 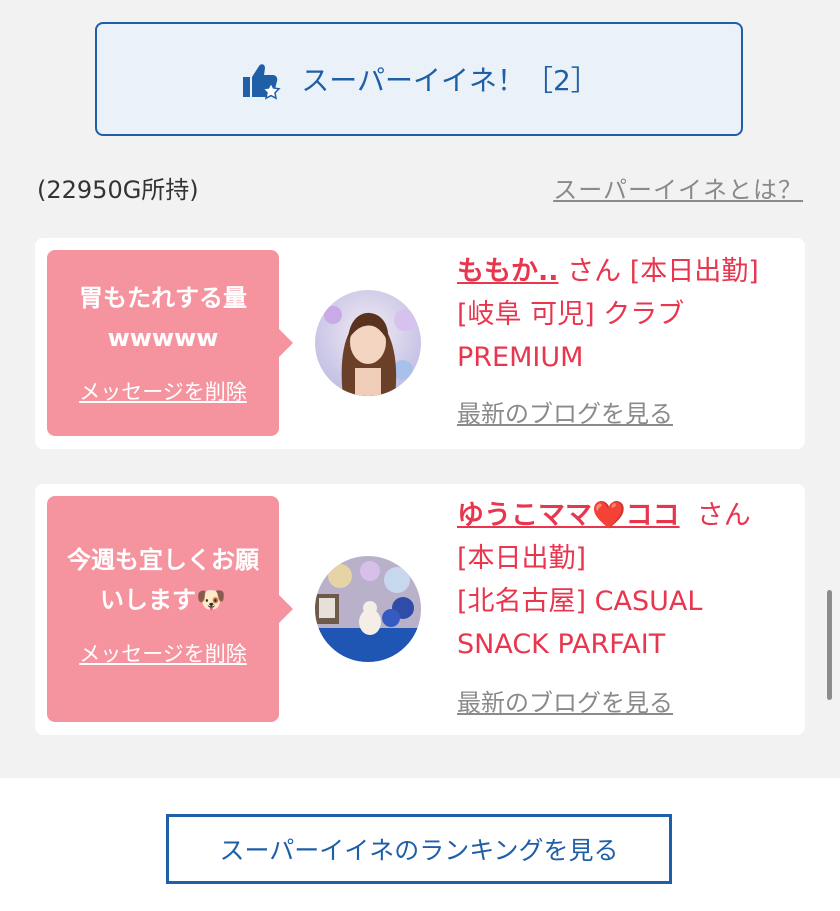 What do you see at coordinates (520, 357) in the screenshot?
I see `shop-name: PREMIUM` at bounding box center [520, 357].